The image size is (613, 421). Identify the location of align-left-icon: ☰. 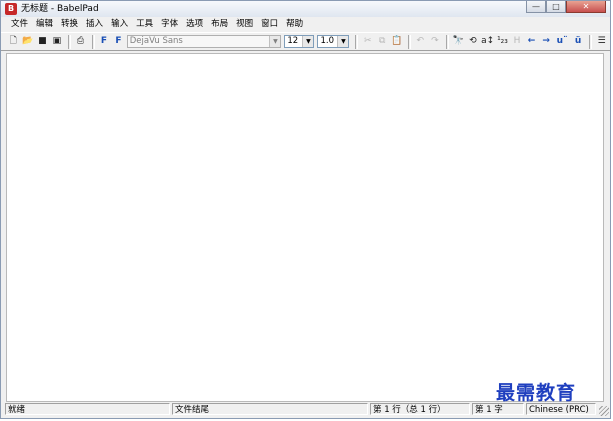
(601, 41).